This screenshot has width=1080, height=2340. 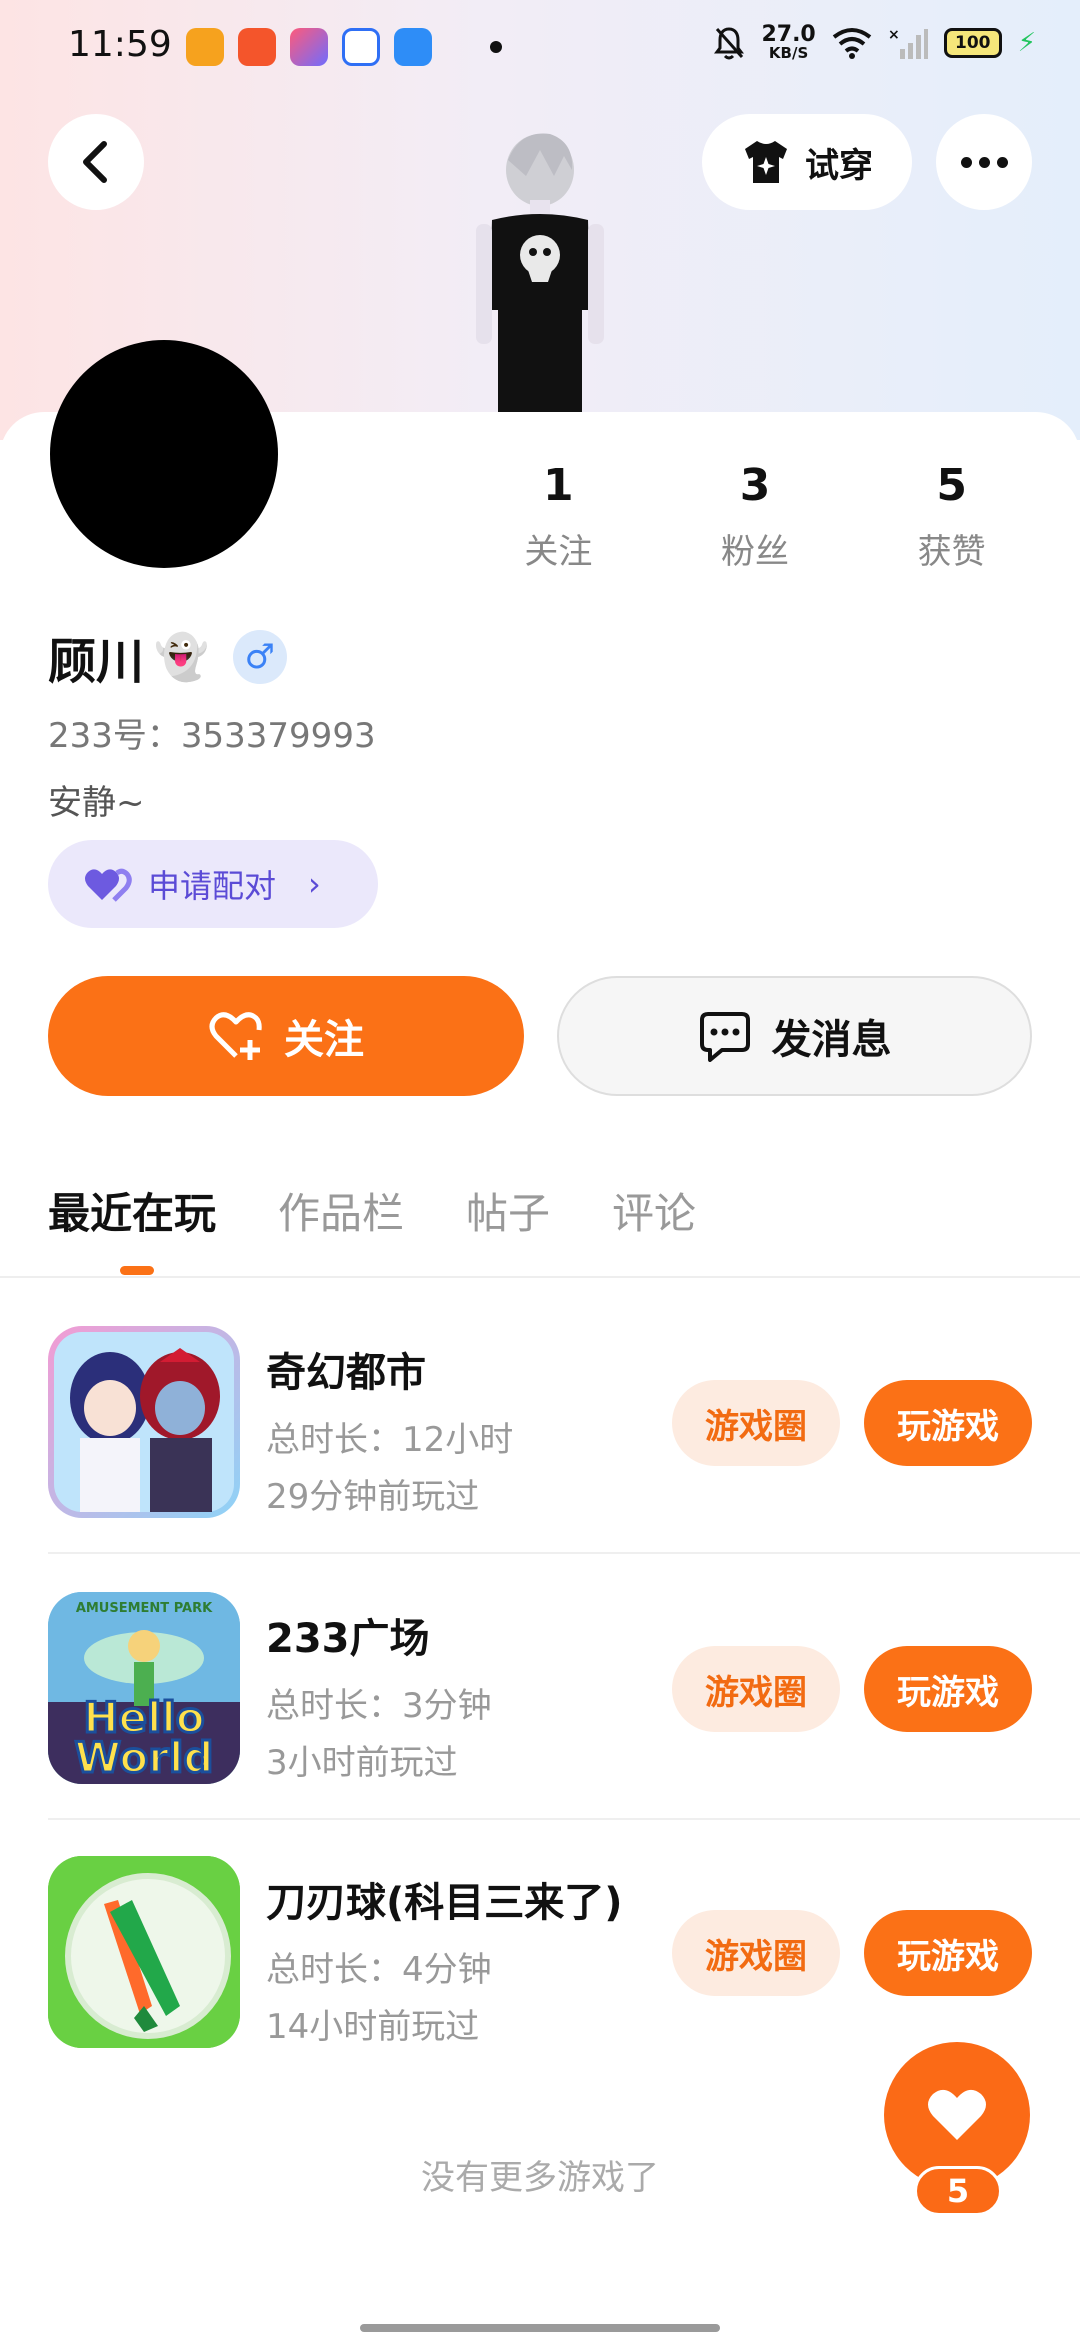 I want to click on user-name: 顾川, so click(x=96, y=662).